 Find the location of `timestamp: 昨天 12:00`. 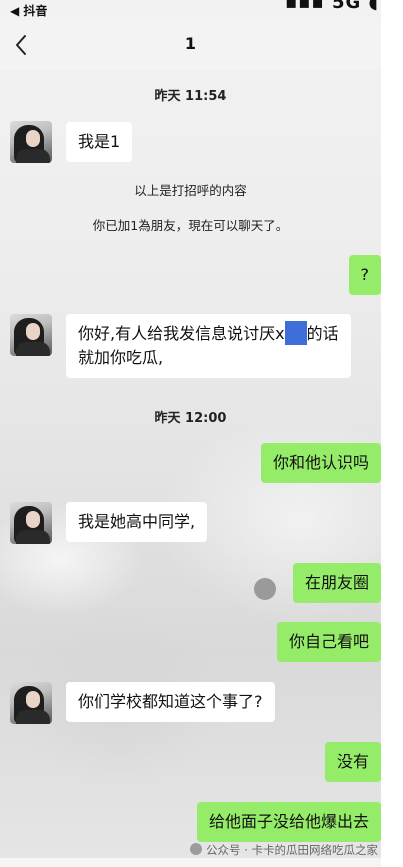

timestamp: 昨天 12:00 is located at coordinates (190, 418).